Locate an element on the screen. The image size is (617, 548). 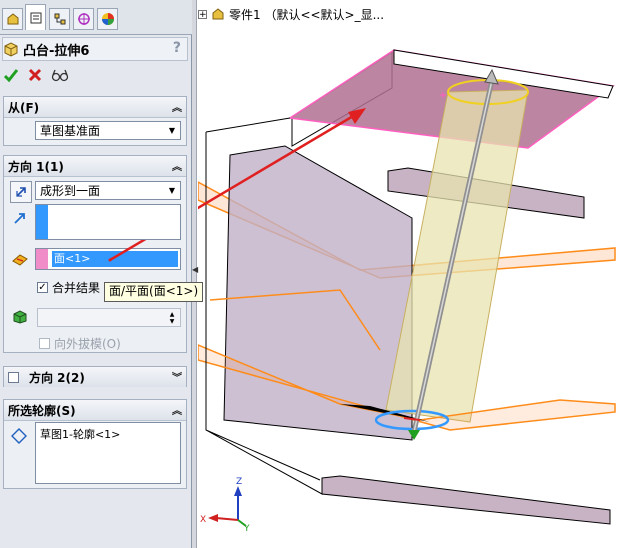
direction-vector-selection is located at coordinates (108, 222).